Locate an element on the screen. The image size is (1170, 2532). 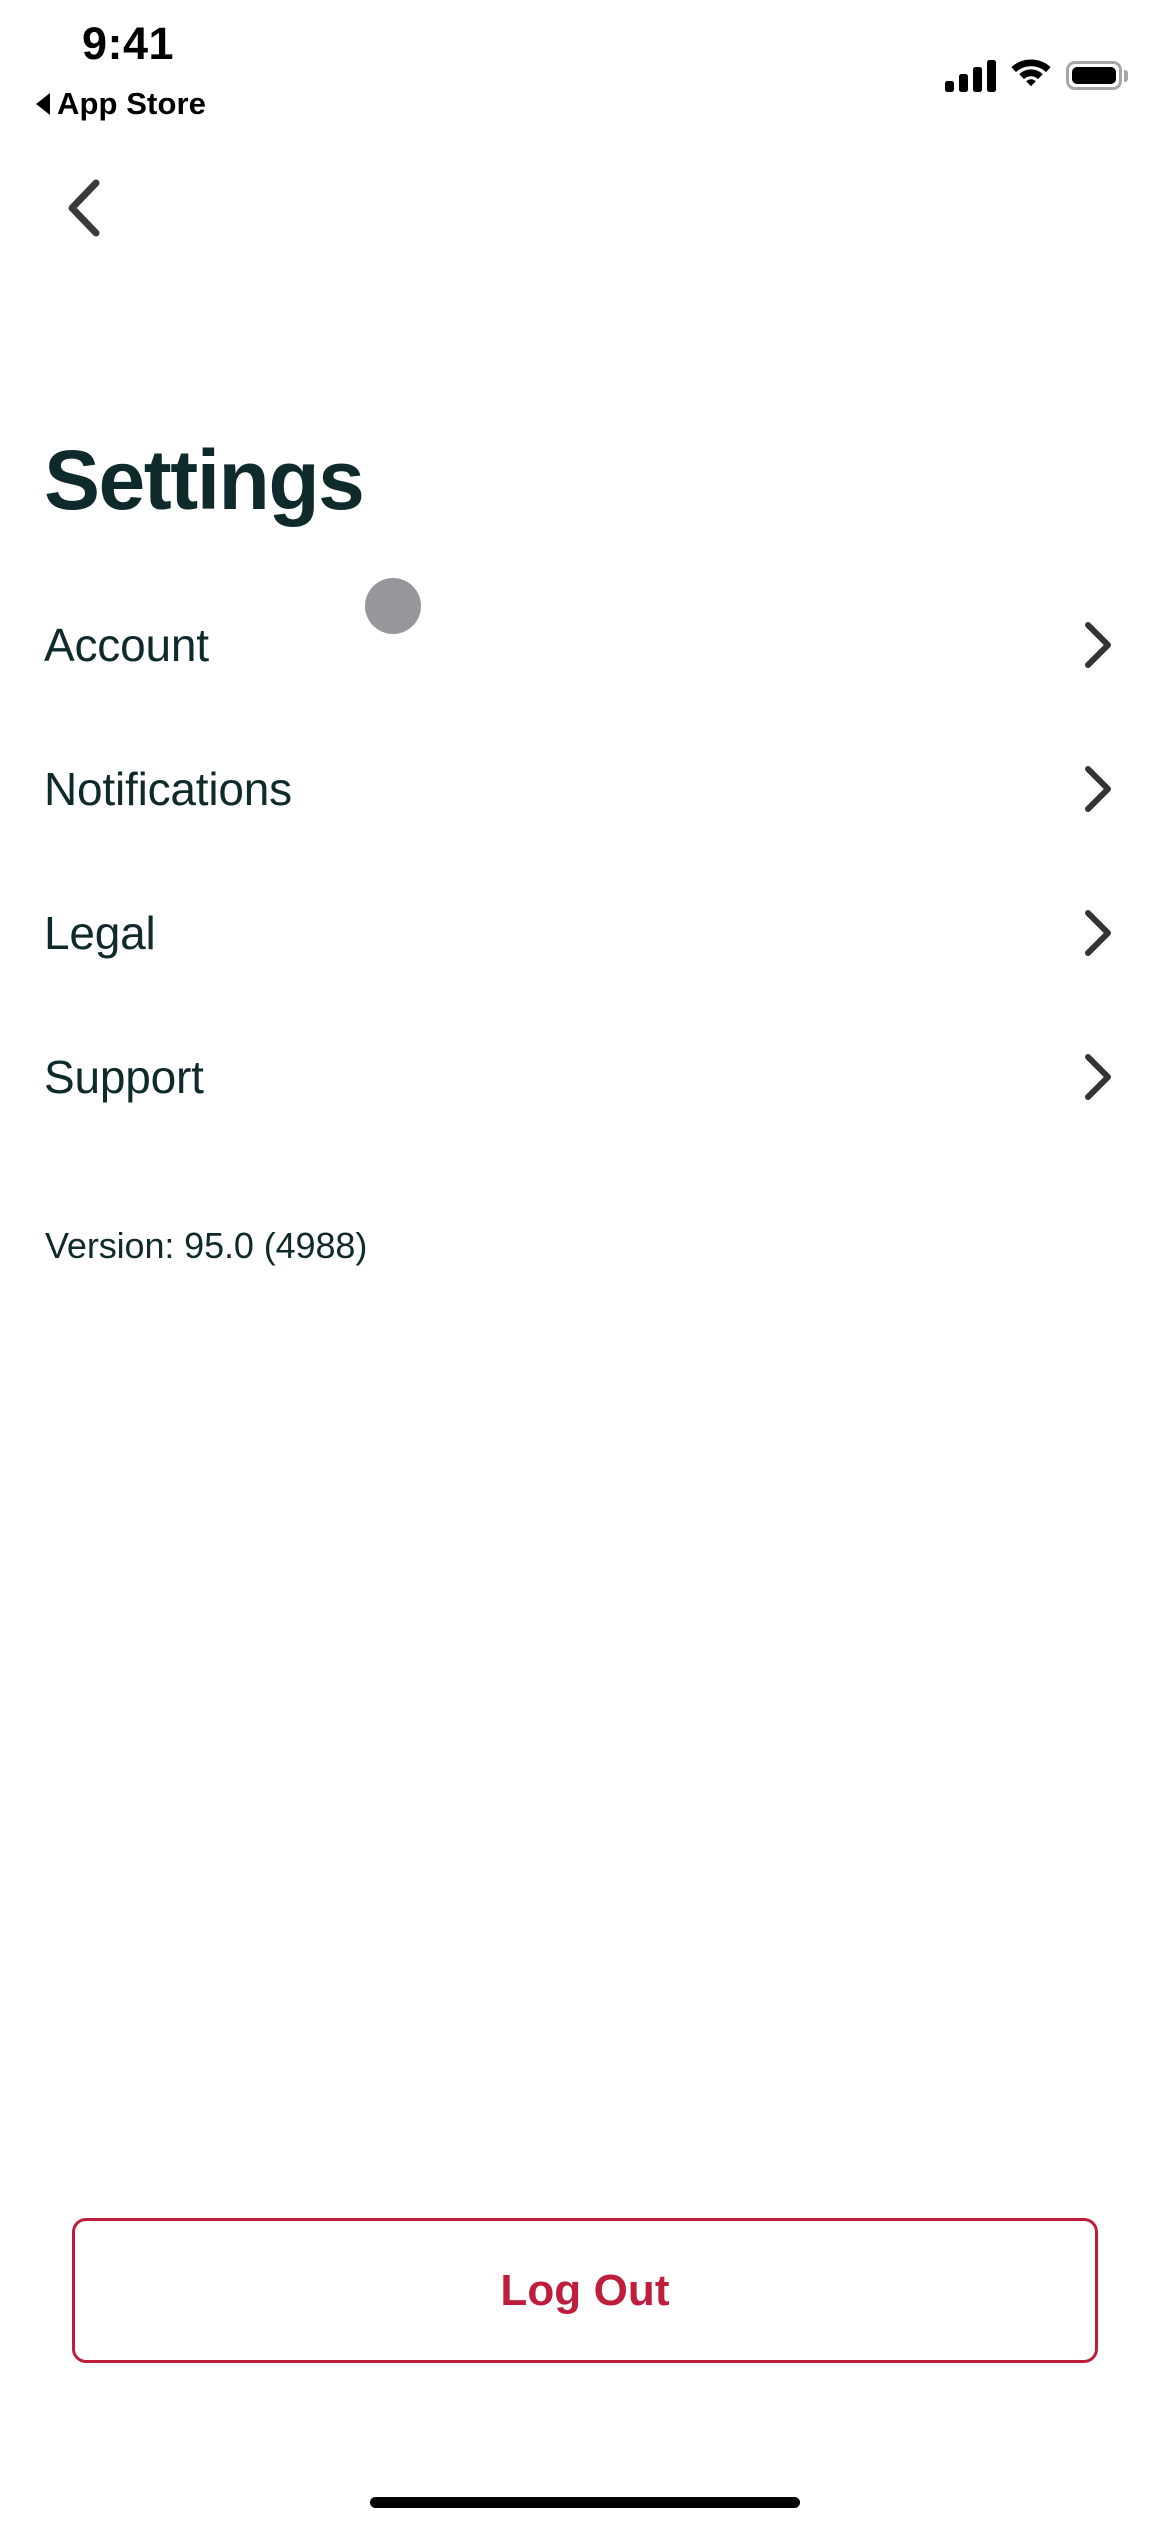
settings-row-support: Support is located at coordinates (585, 1077).